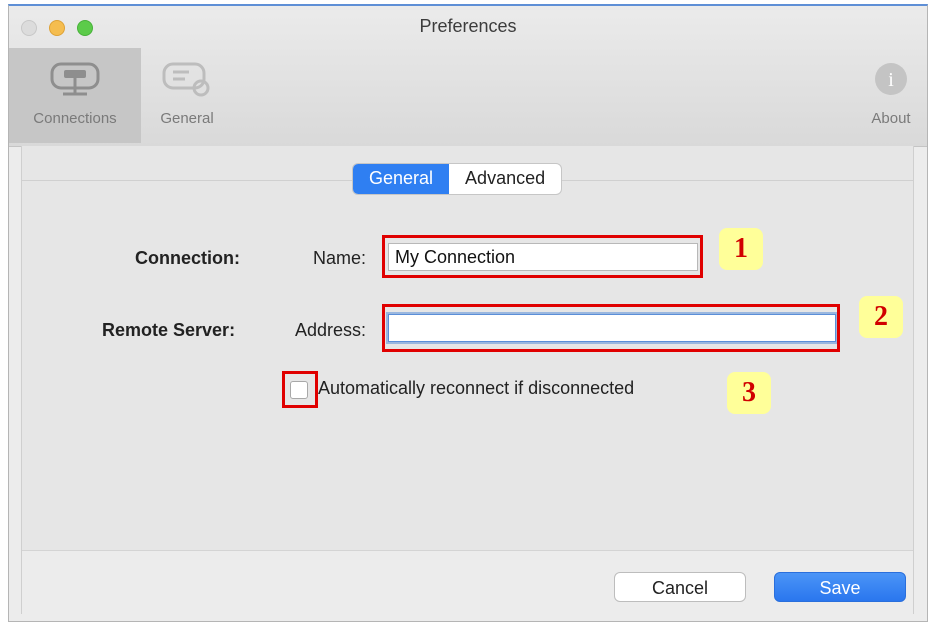 The height and width of the screenshot is (628, 936). I want to click on callout-3: 3, so click(749, 393).